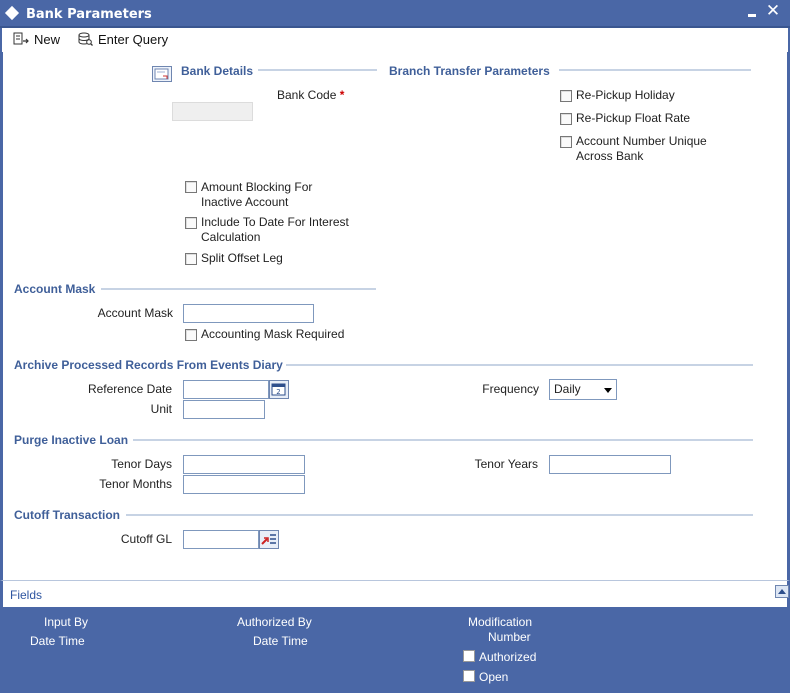 The height and width of the screenshot is (693, 790). What do you see at coordinates (85, 39) in the screenshot?
I see `query-icon` at bounding box center [85, 39].